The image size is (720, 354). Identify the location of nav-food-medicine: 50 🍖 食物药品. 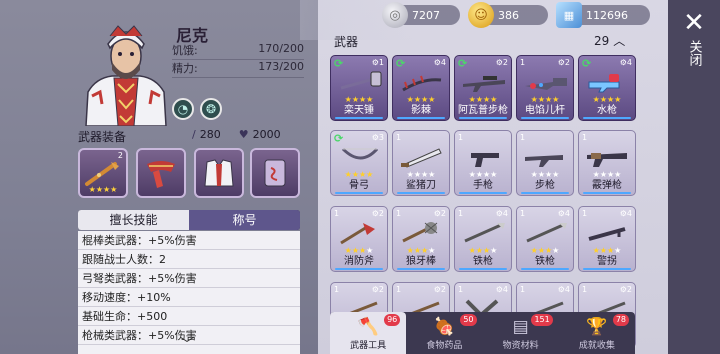
(444, 333).